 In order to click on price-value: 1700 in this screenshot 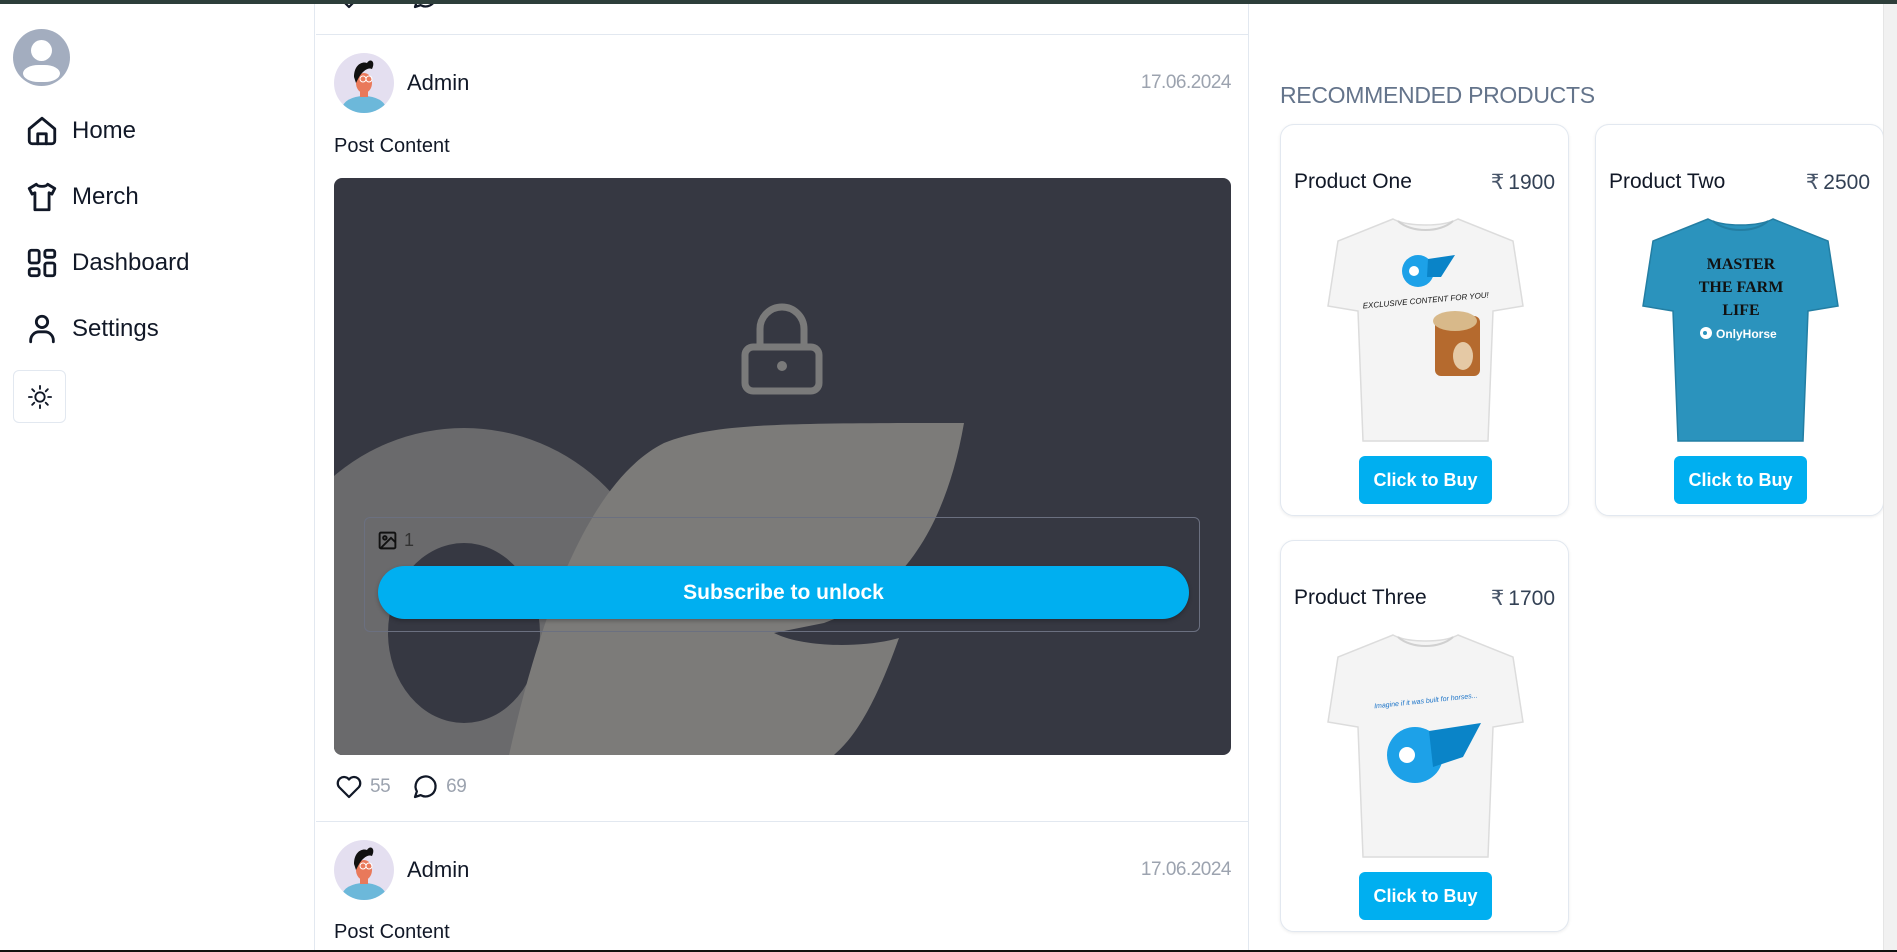, I will do `click(1531, 598)`.